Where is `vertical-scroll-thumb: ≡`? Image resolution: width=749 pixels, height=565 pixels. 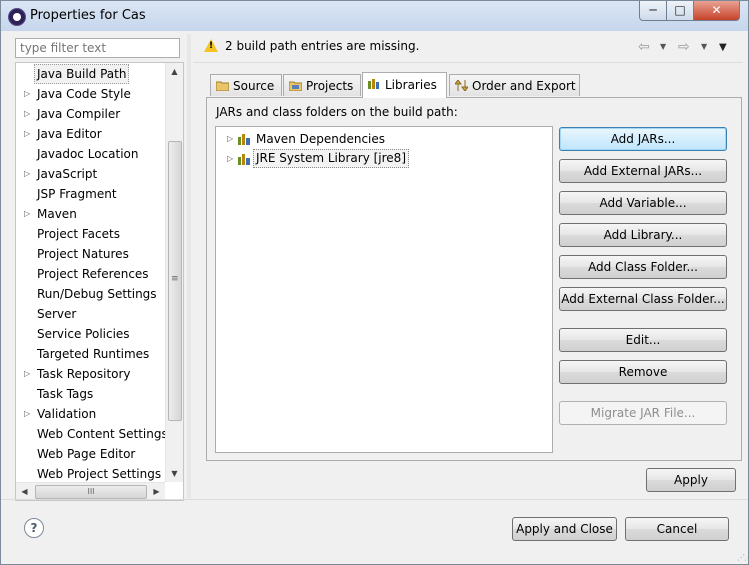
vertical-scroll-thumb: ≡ is located at coordinates (175, 281).